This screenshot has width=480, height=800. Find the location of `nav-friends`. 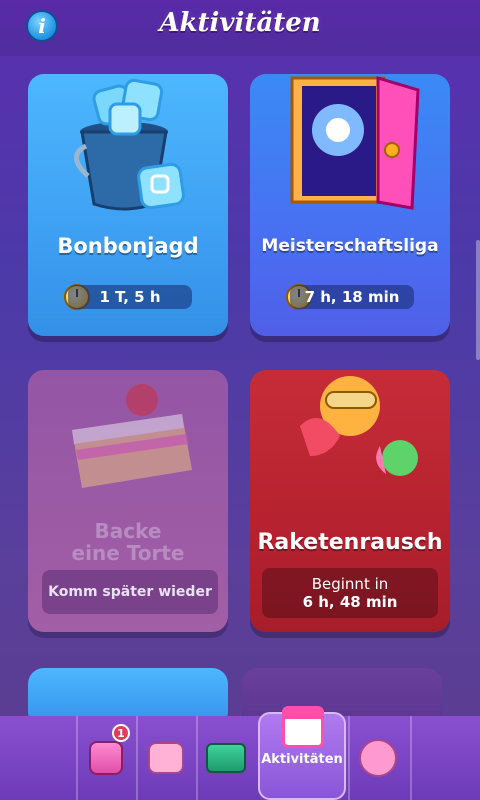

nav-friends is located at coordinates (166, 758).